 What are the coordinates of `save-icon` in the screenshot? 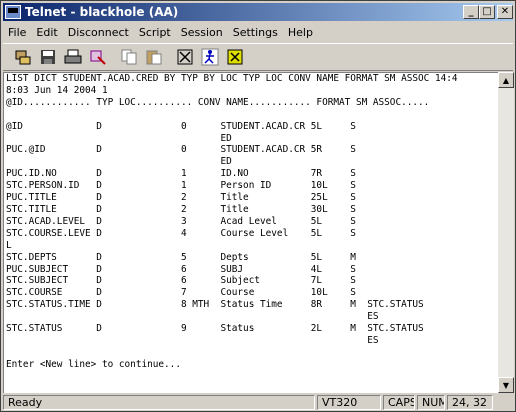 It's located at (47, 57).